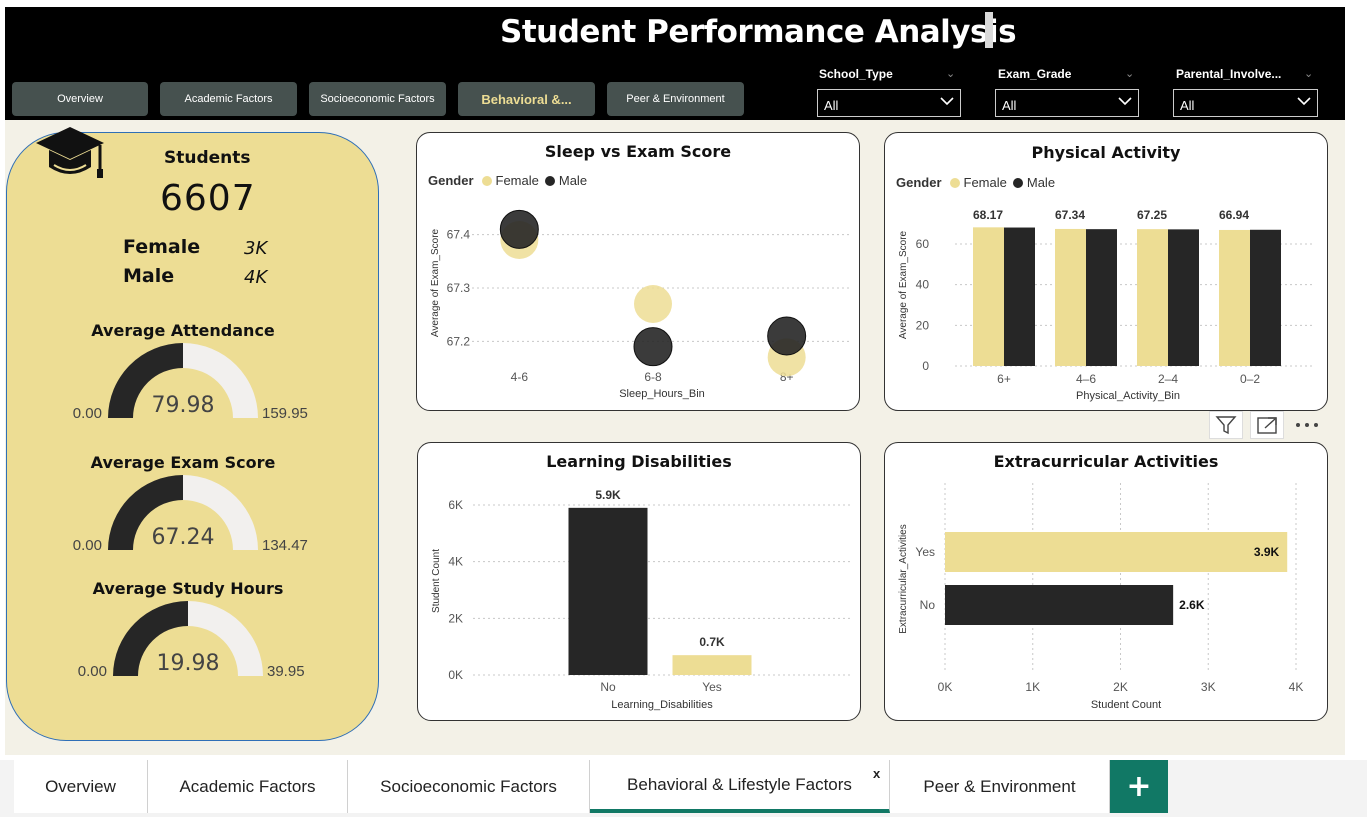 The image size is (1367, 817). What do you see at coordinates (520, 377) in the screenshot?
I see `x-tick-label: 4-6` at bounding box center [520, 377].